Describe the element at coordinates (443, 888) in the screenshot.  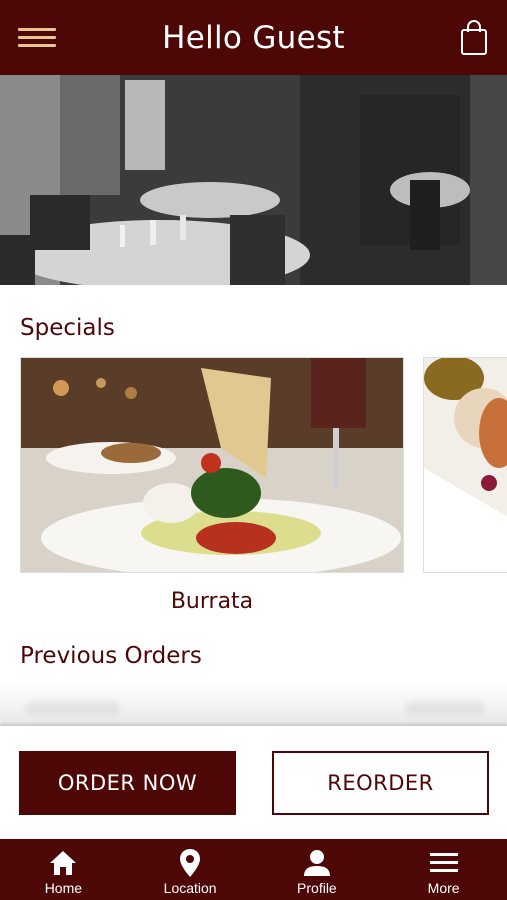
I see `nav-label: More` at that location.